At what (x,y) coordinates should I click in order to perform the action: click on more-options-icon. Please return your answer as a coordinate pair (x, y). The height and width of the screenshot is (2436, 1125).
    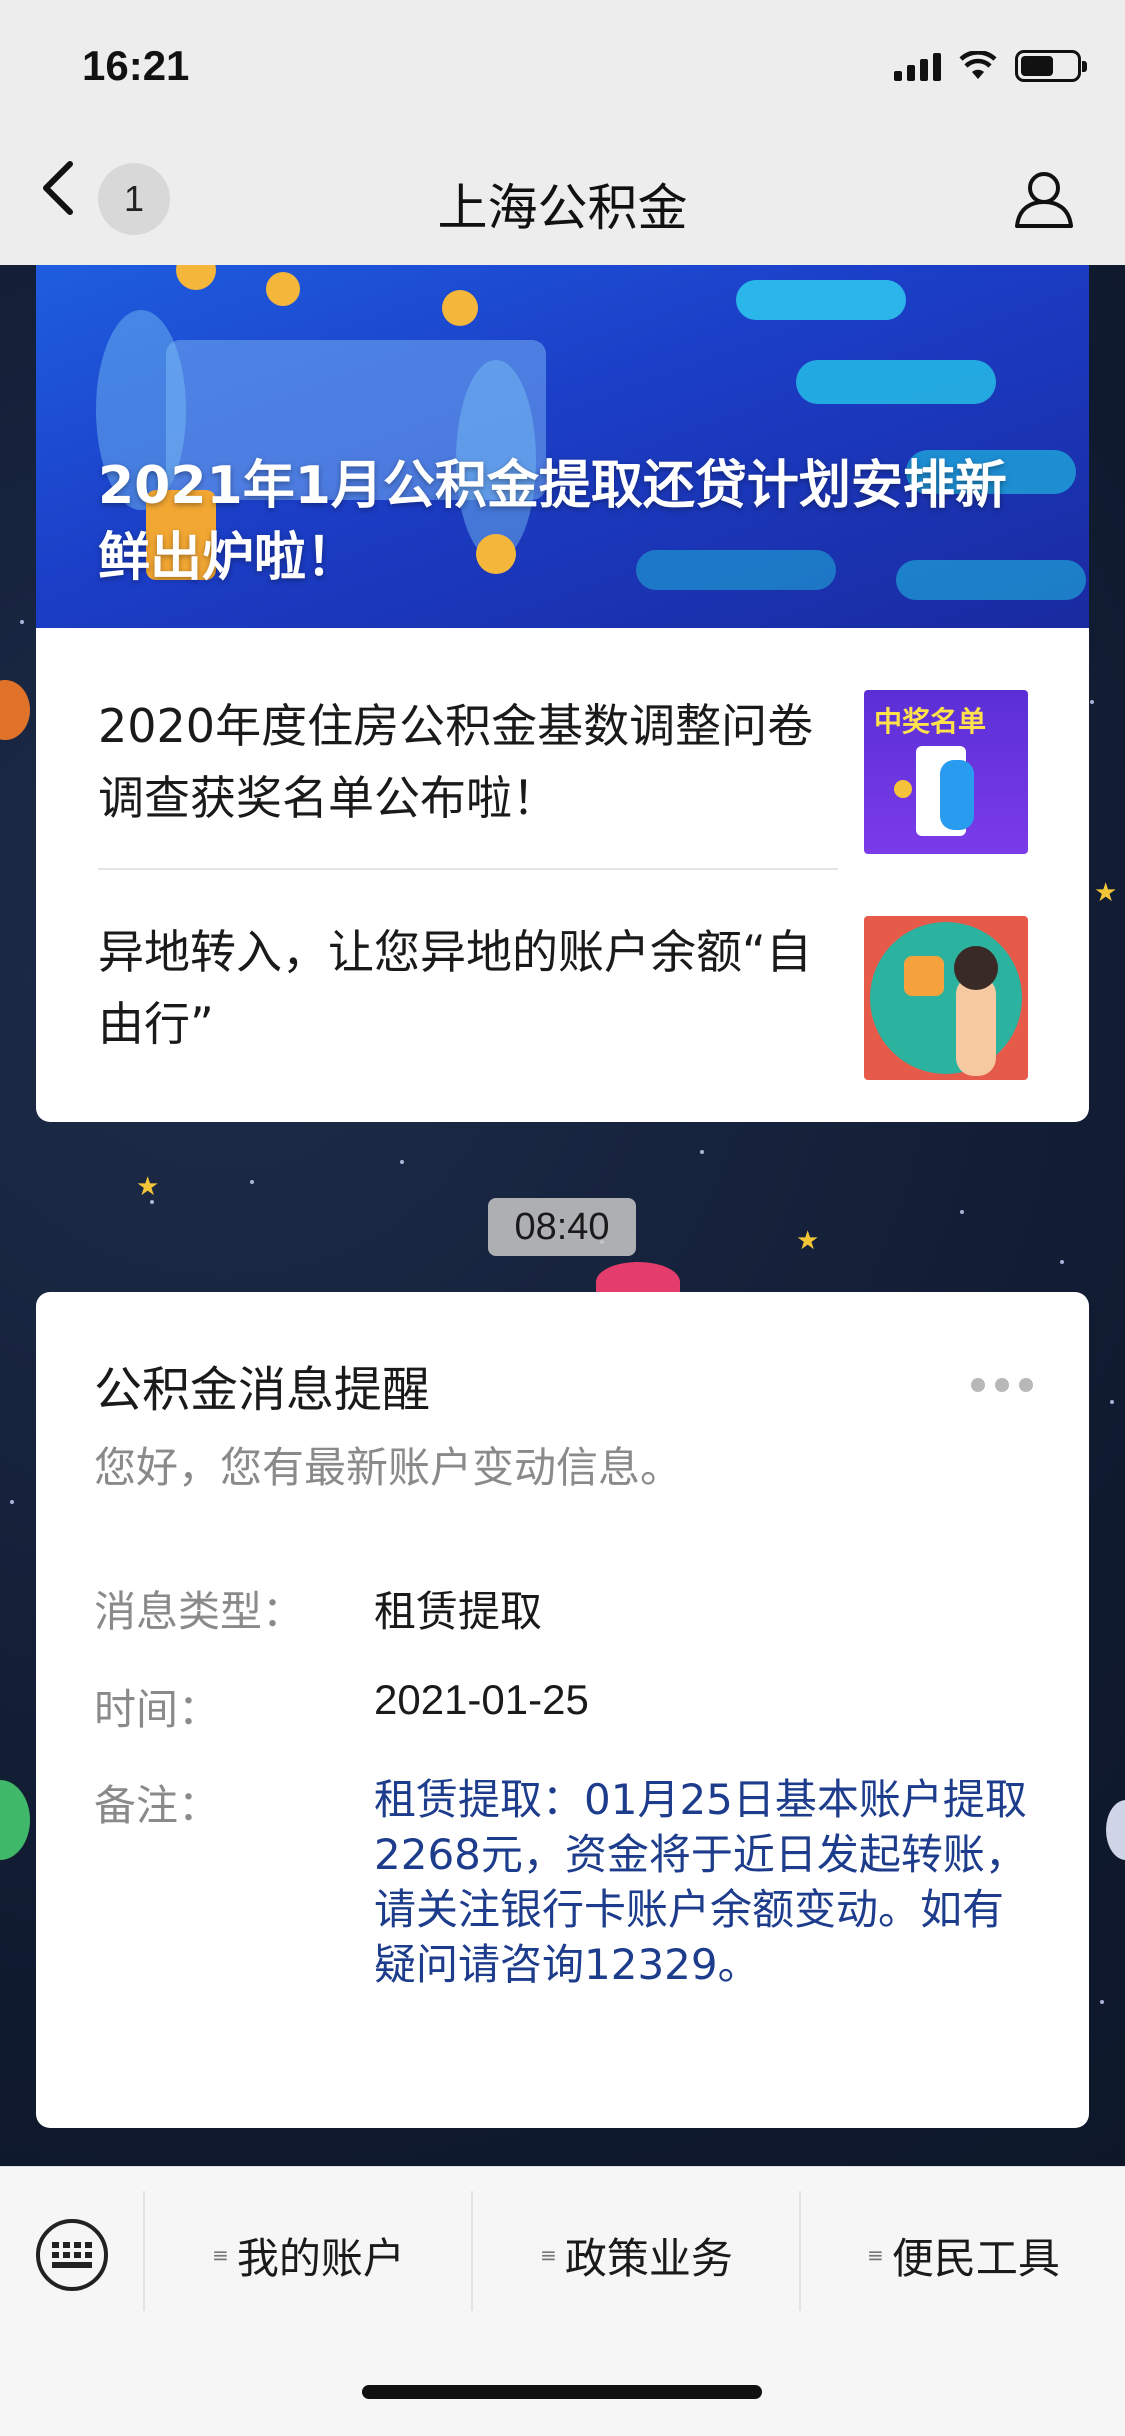
    Looking at the image, I should click on (1002, 1385).